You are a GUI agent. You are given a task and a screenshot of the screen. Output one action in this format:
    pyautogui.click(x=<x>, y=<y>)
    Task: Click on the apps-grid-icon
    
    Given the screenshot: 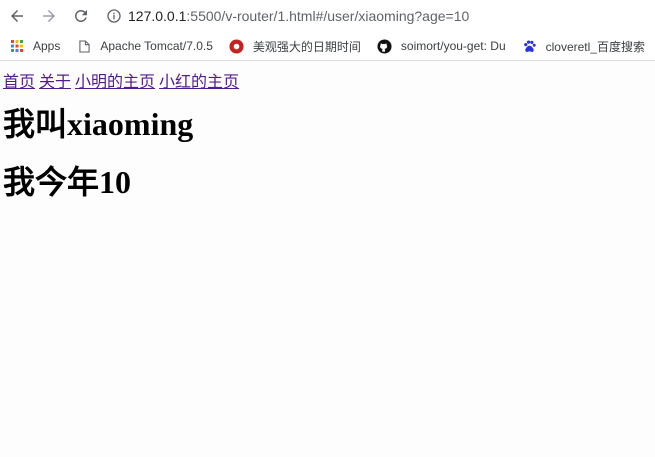 What is the action you would take?
    pyautogui.click(x=17, y=46)
    